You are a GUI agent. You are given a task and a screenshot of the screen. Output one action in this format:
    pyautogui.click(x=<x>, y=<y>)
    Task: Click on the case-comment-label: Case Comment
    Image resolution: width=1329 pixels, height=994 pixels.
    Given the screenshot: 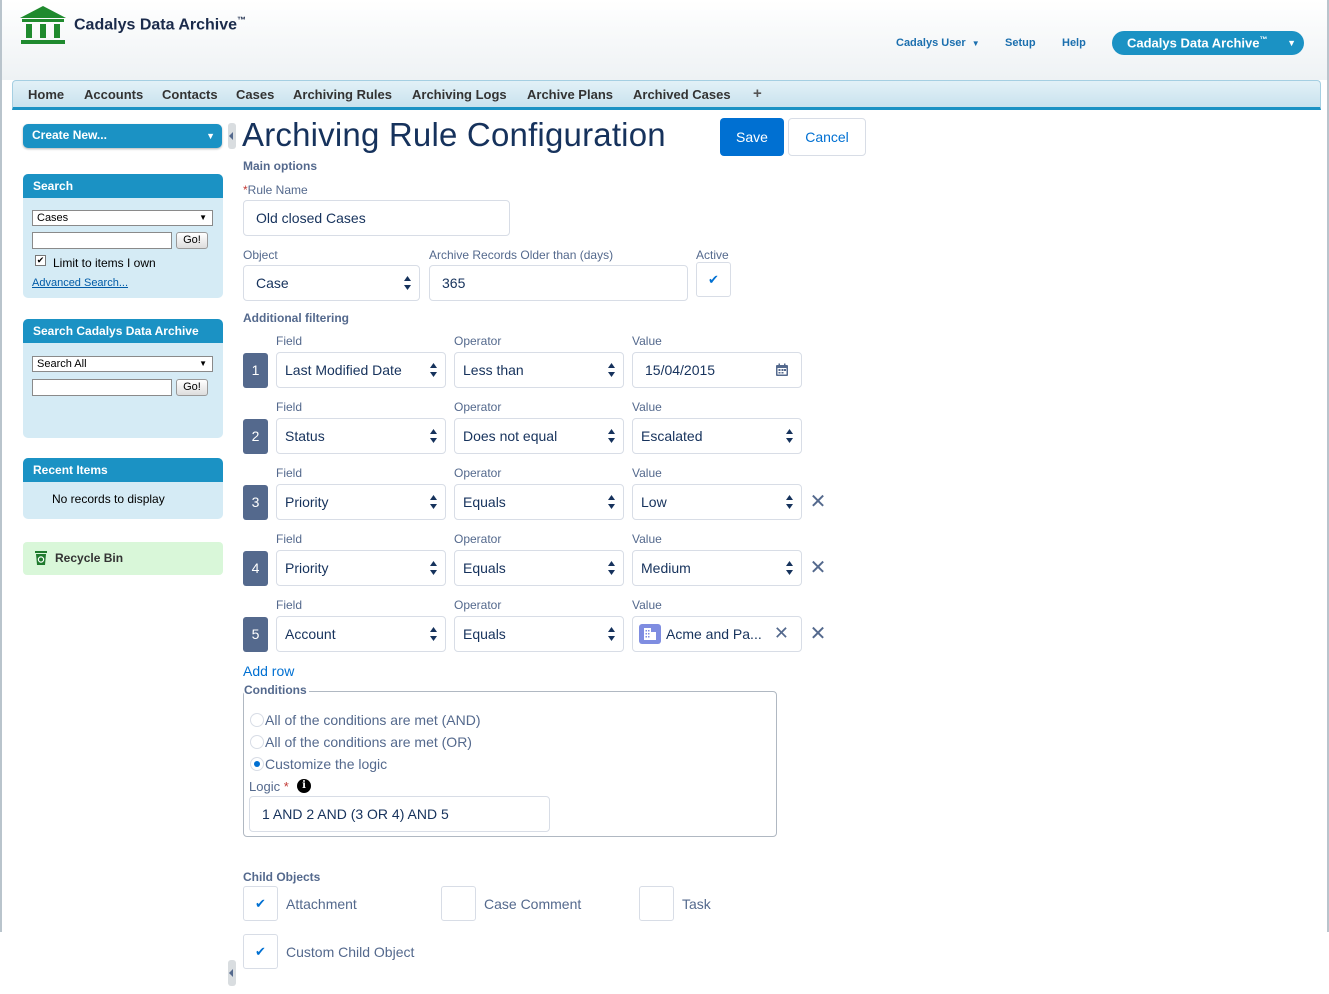 What is the action you would take?
    pyautogui.click(x=533, y=904)
    